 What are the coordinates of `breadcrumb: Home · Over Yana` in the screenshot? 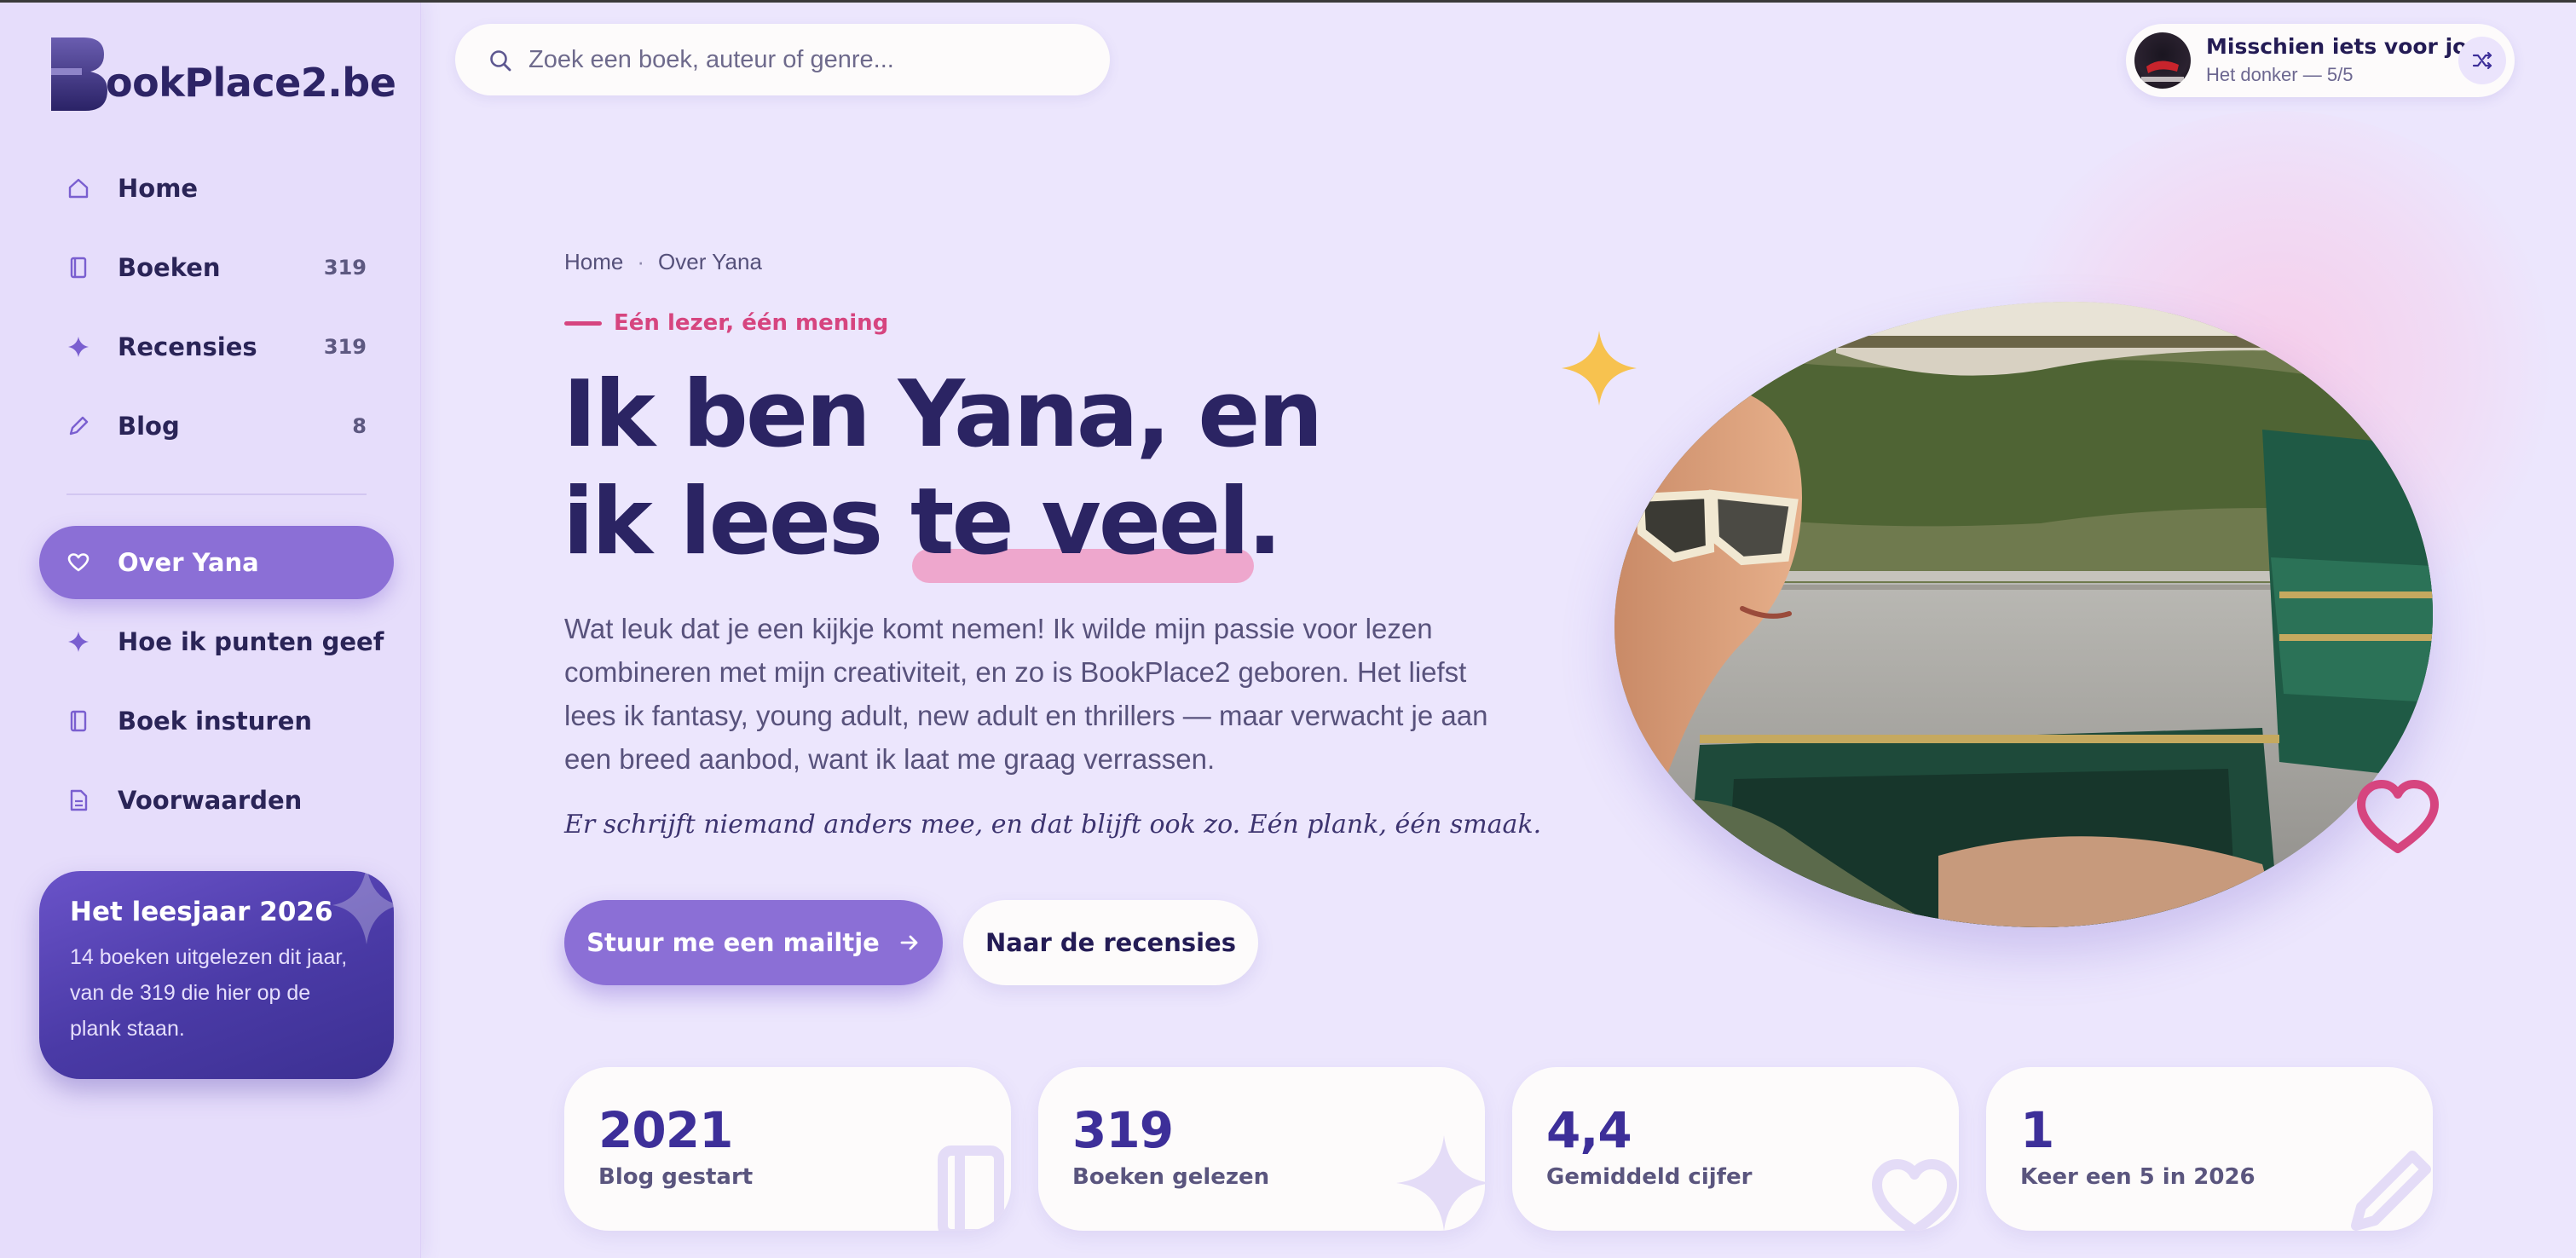 It's located at (663, 262).